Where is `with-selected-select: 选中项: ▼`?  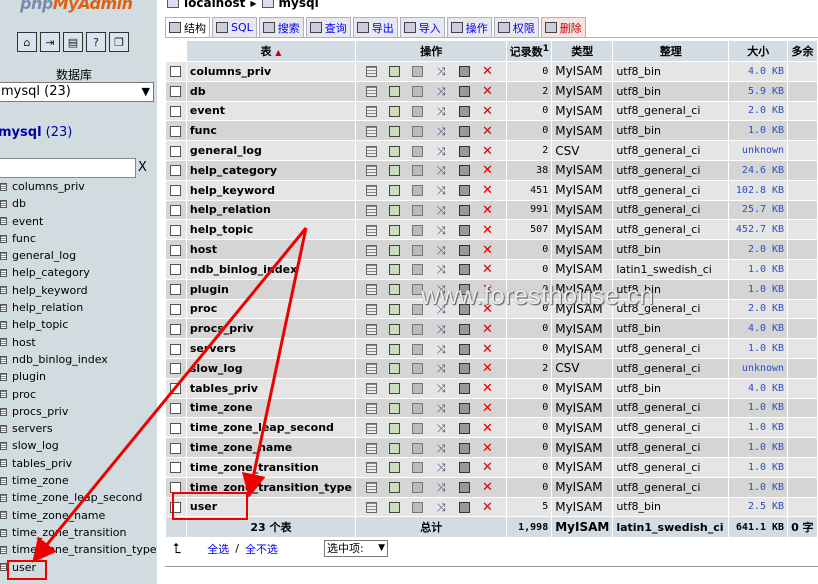
with-selected-select: 选中项: ▼ is located at coordinates (355, 548).